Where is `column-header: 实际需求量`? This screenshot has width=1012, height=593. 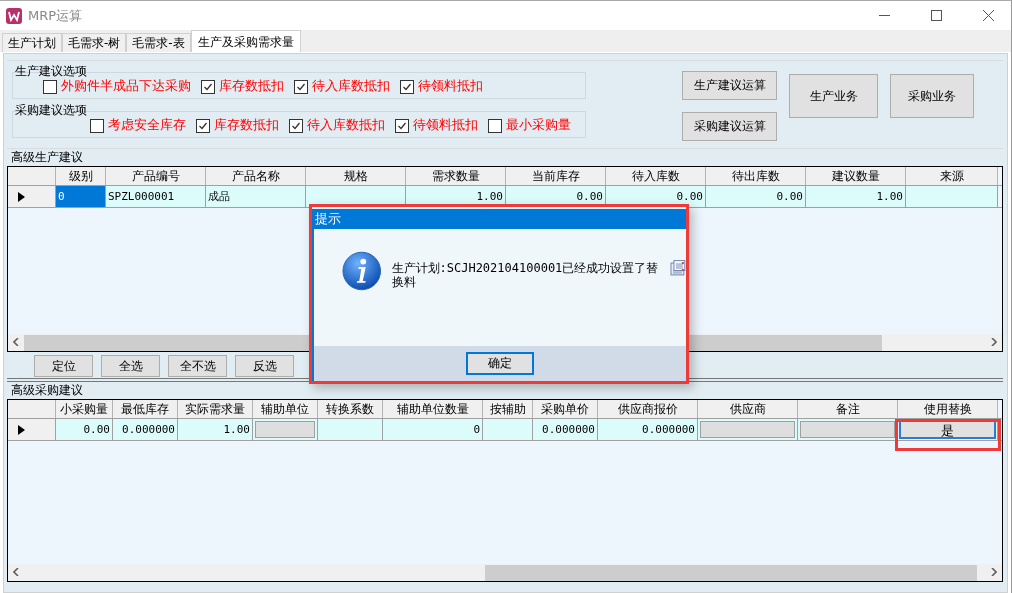 column-header: 实际需求量 is located at coordinates (215, 409).